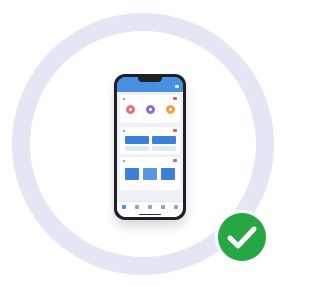 This screenshot has height=286, width=320. I want to click on tab-user, so click(176, 210).